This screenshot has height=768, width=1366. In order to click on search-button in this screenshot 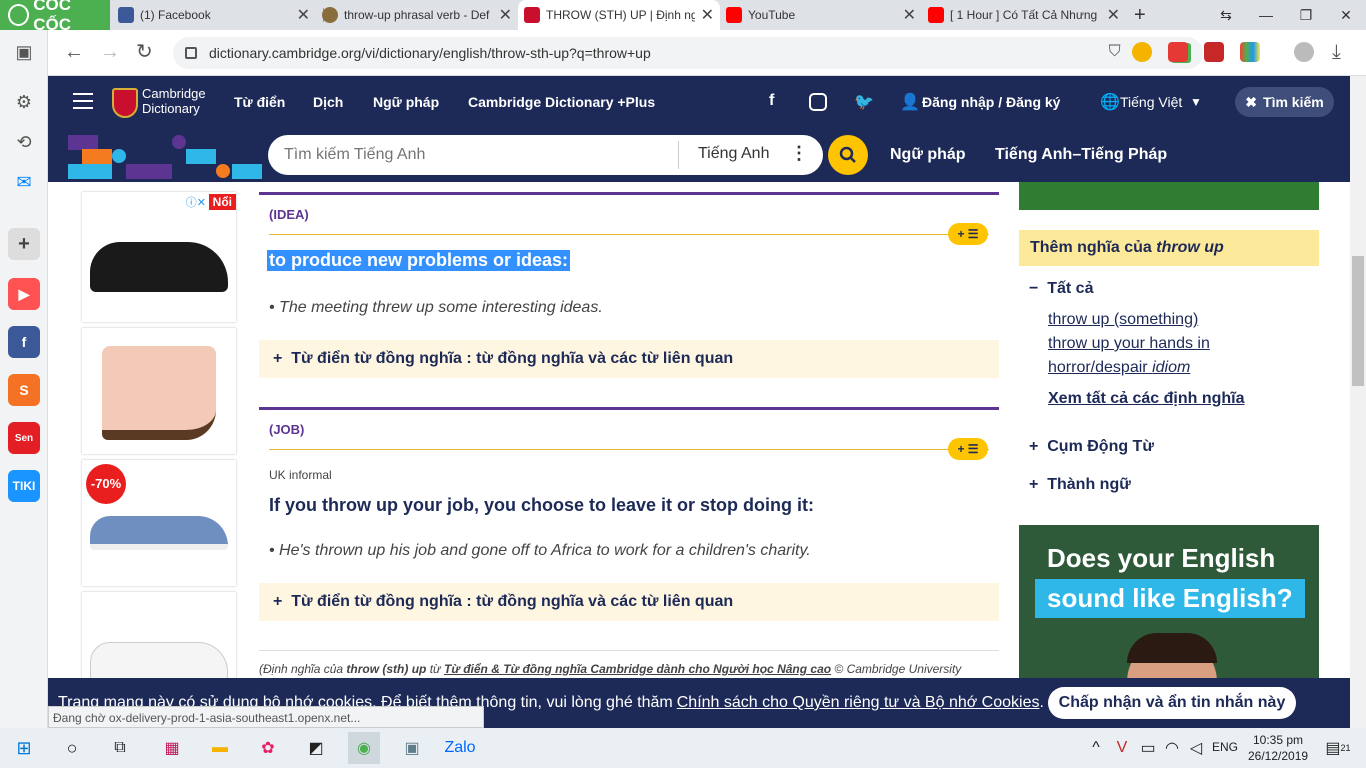, I will do `click(848, 155)`.